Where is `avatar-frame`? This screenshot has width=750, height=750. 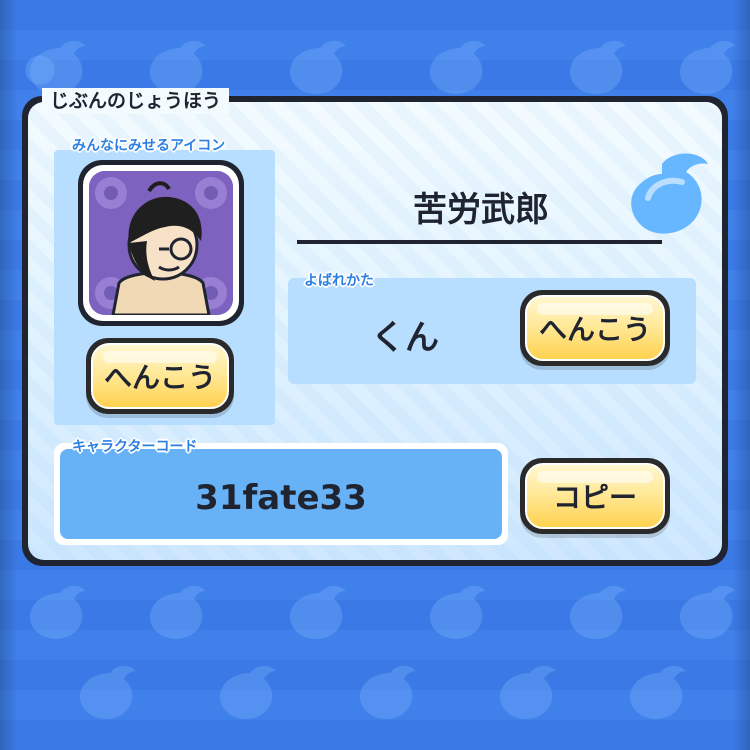
avatar-frame is located at coordinates (161, 243).